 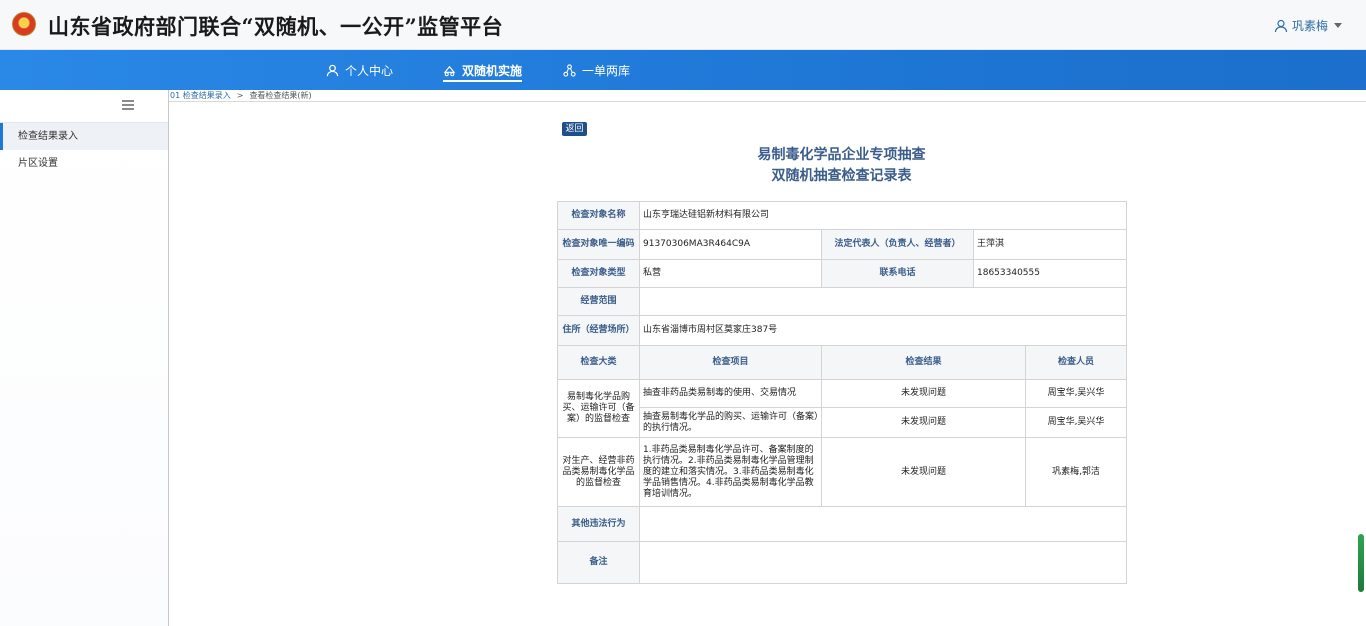 What do you see at coordinates (492, 70) in the screenshot?
I see `nav-item-label: 双随机实施` at bounding box center [492, 70].